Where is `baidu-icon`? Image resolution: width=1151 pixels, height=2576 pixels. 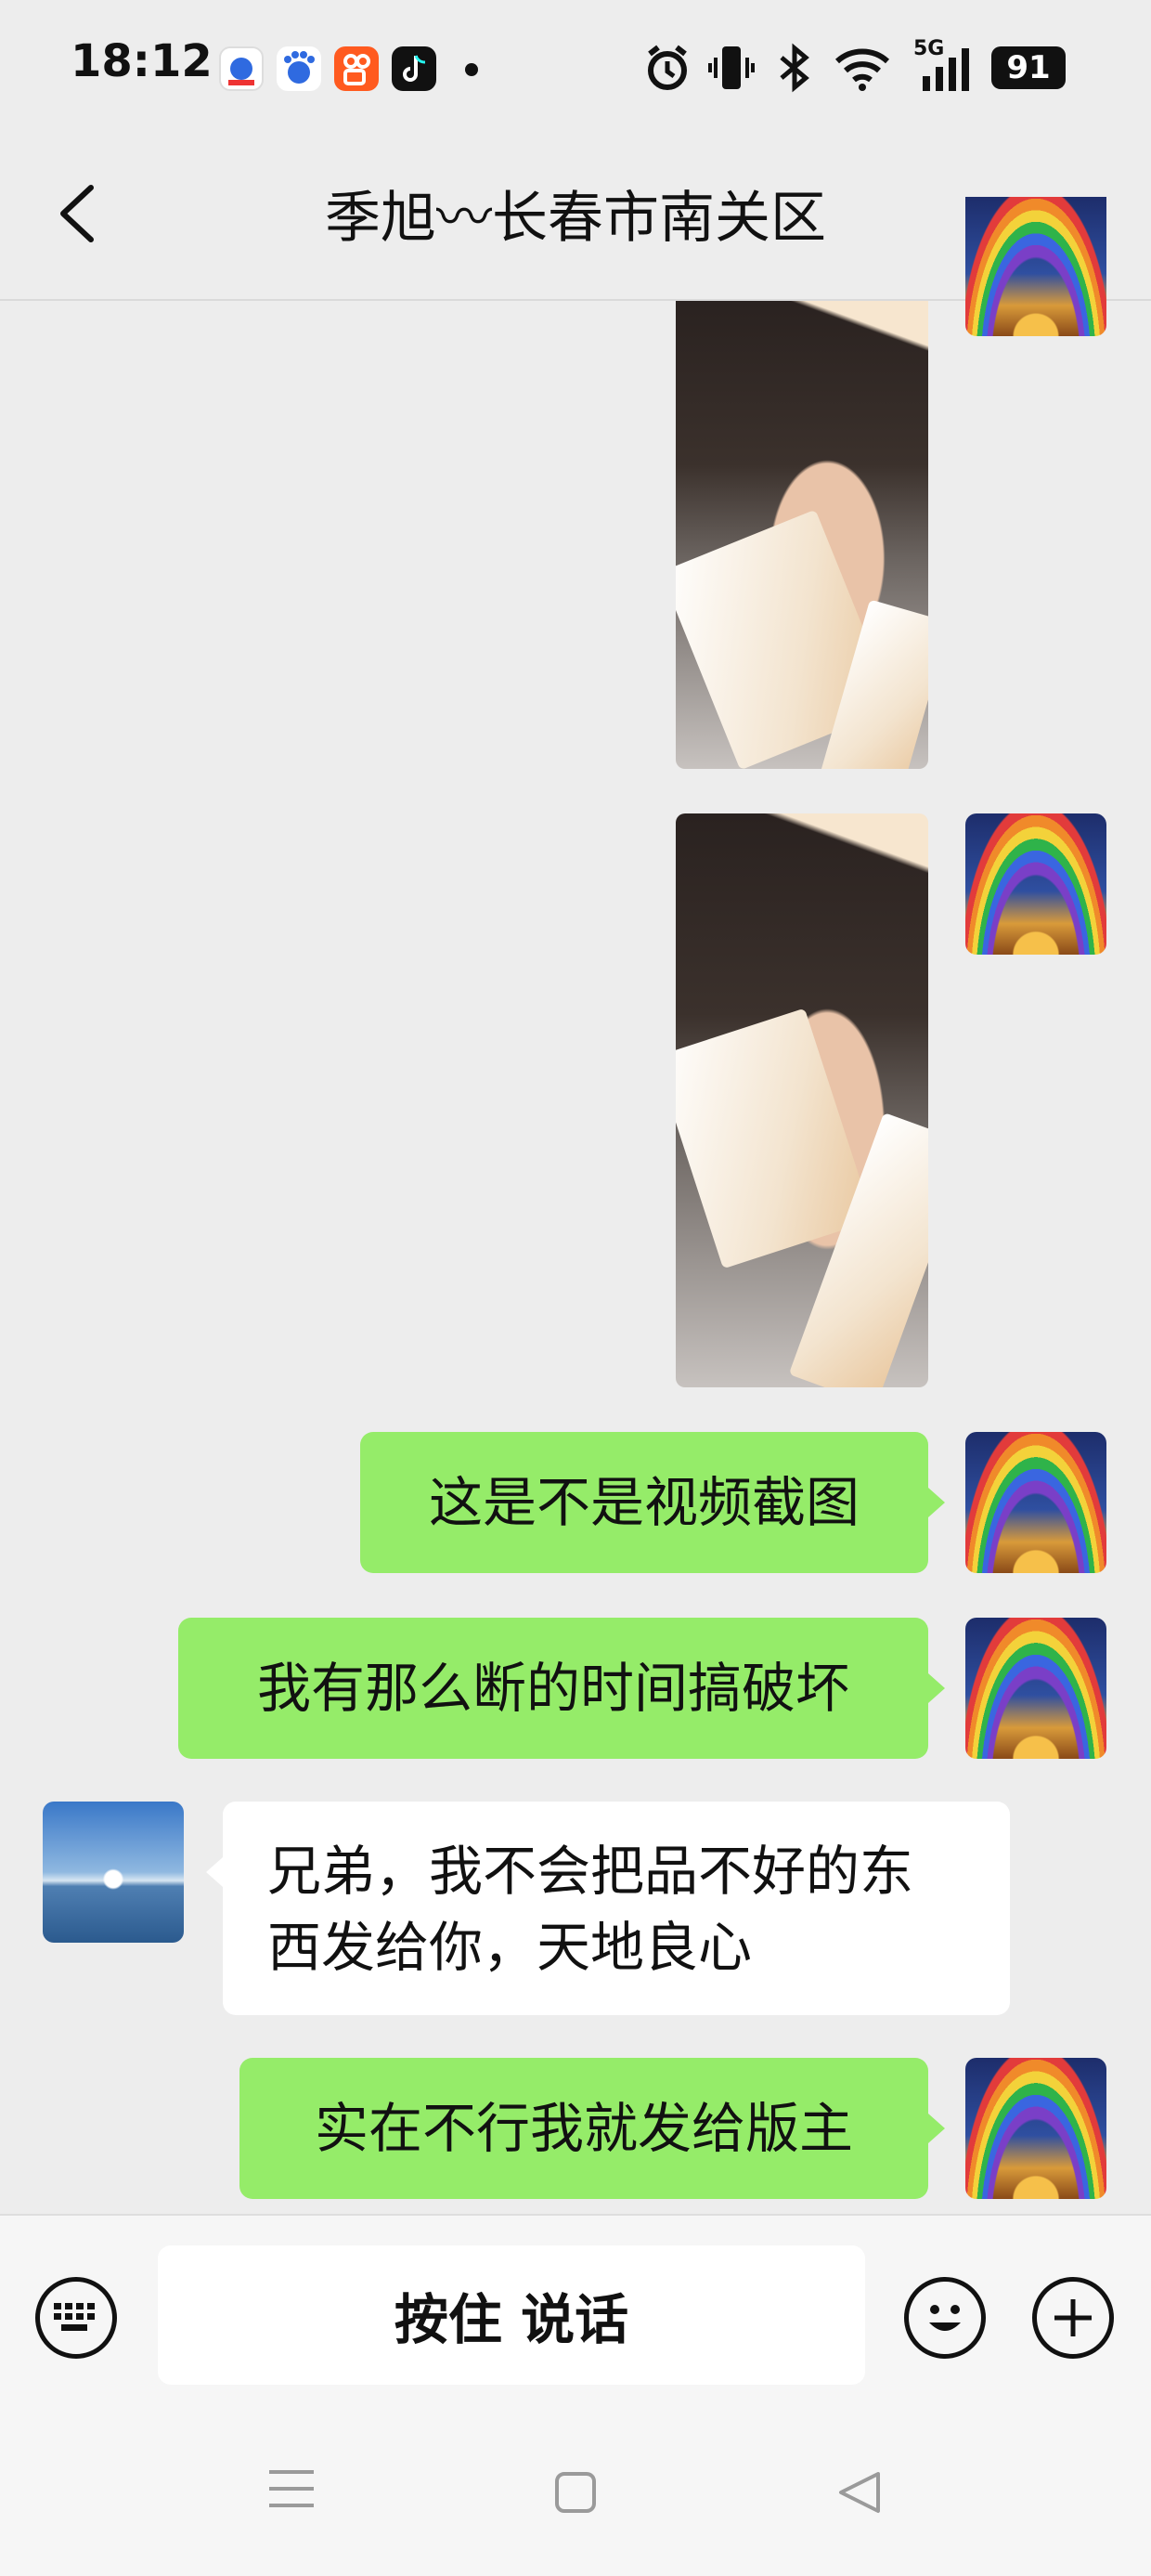 baidu-icon is located at coordinates (299, 69).